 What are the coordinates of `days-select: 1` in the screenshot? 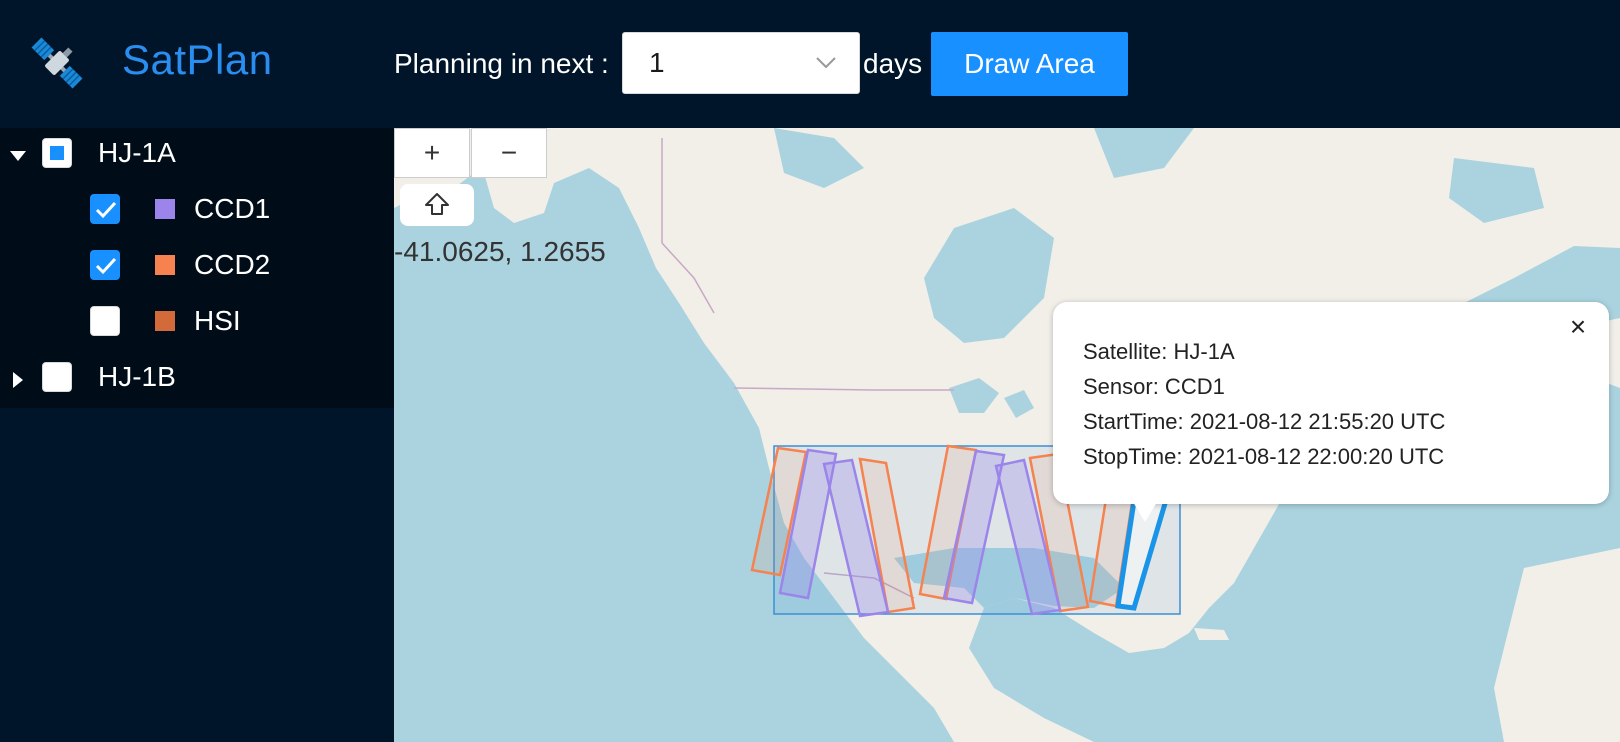 It's located at (741, 63).